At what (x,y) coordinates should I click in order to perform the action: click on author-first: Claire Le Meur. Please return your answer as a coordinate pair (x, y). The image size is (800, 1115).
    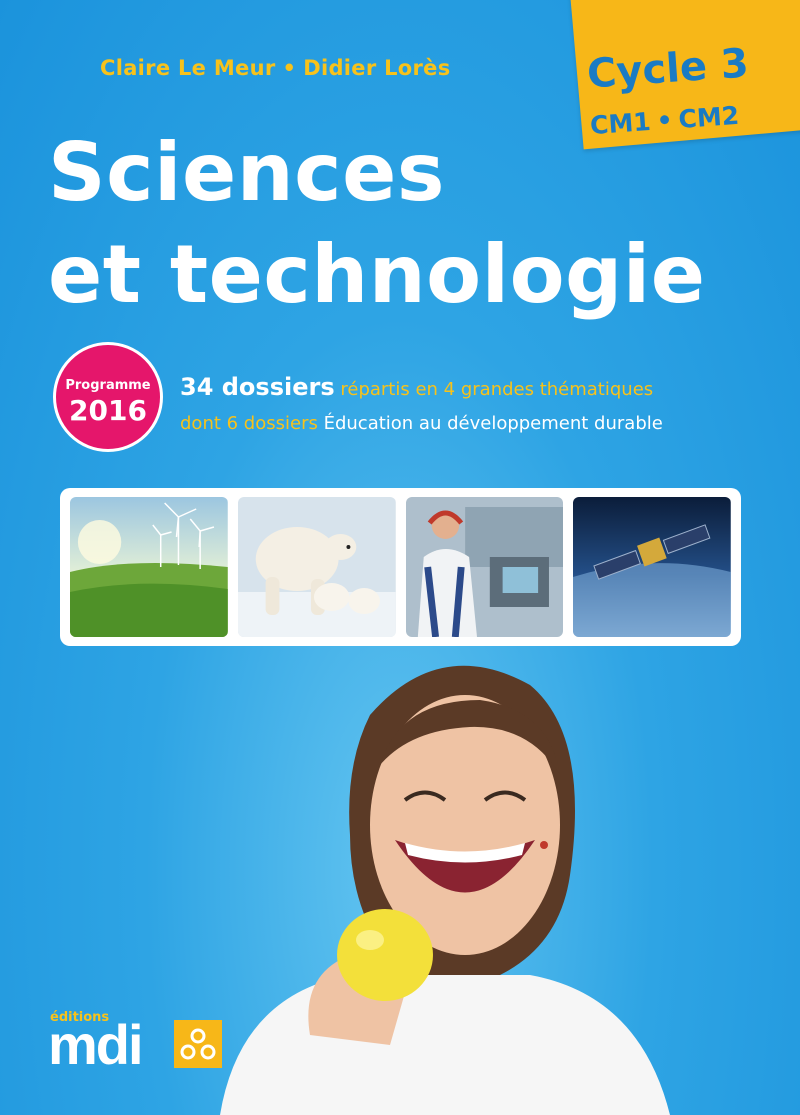
    Looking at the image, I should click on (188, 68).